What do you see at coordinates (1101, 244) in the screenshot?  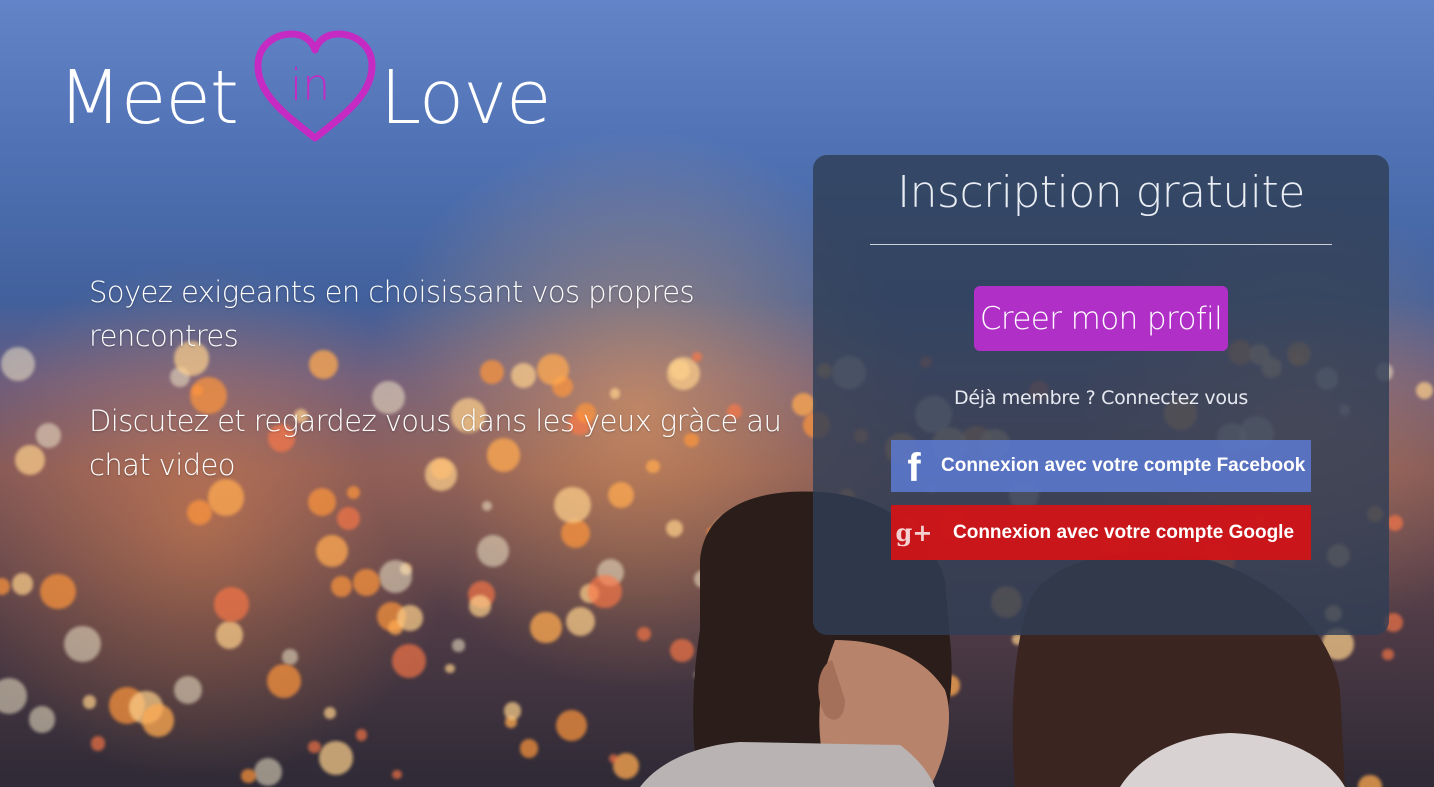 I see `title-divider` at bounding box center [1101, 244].